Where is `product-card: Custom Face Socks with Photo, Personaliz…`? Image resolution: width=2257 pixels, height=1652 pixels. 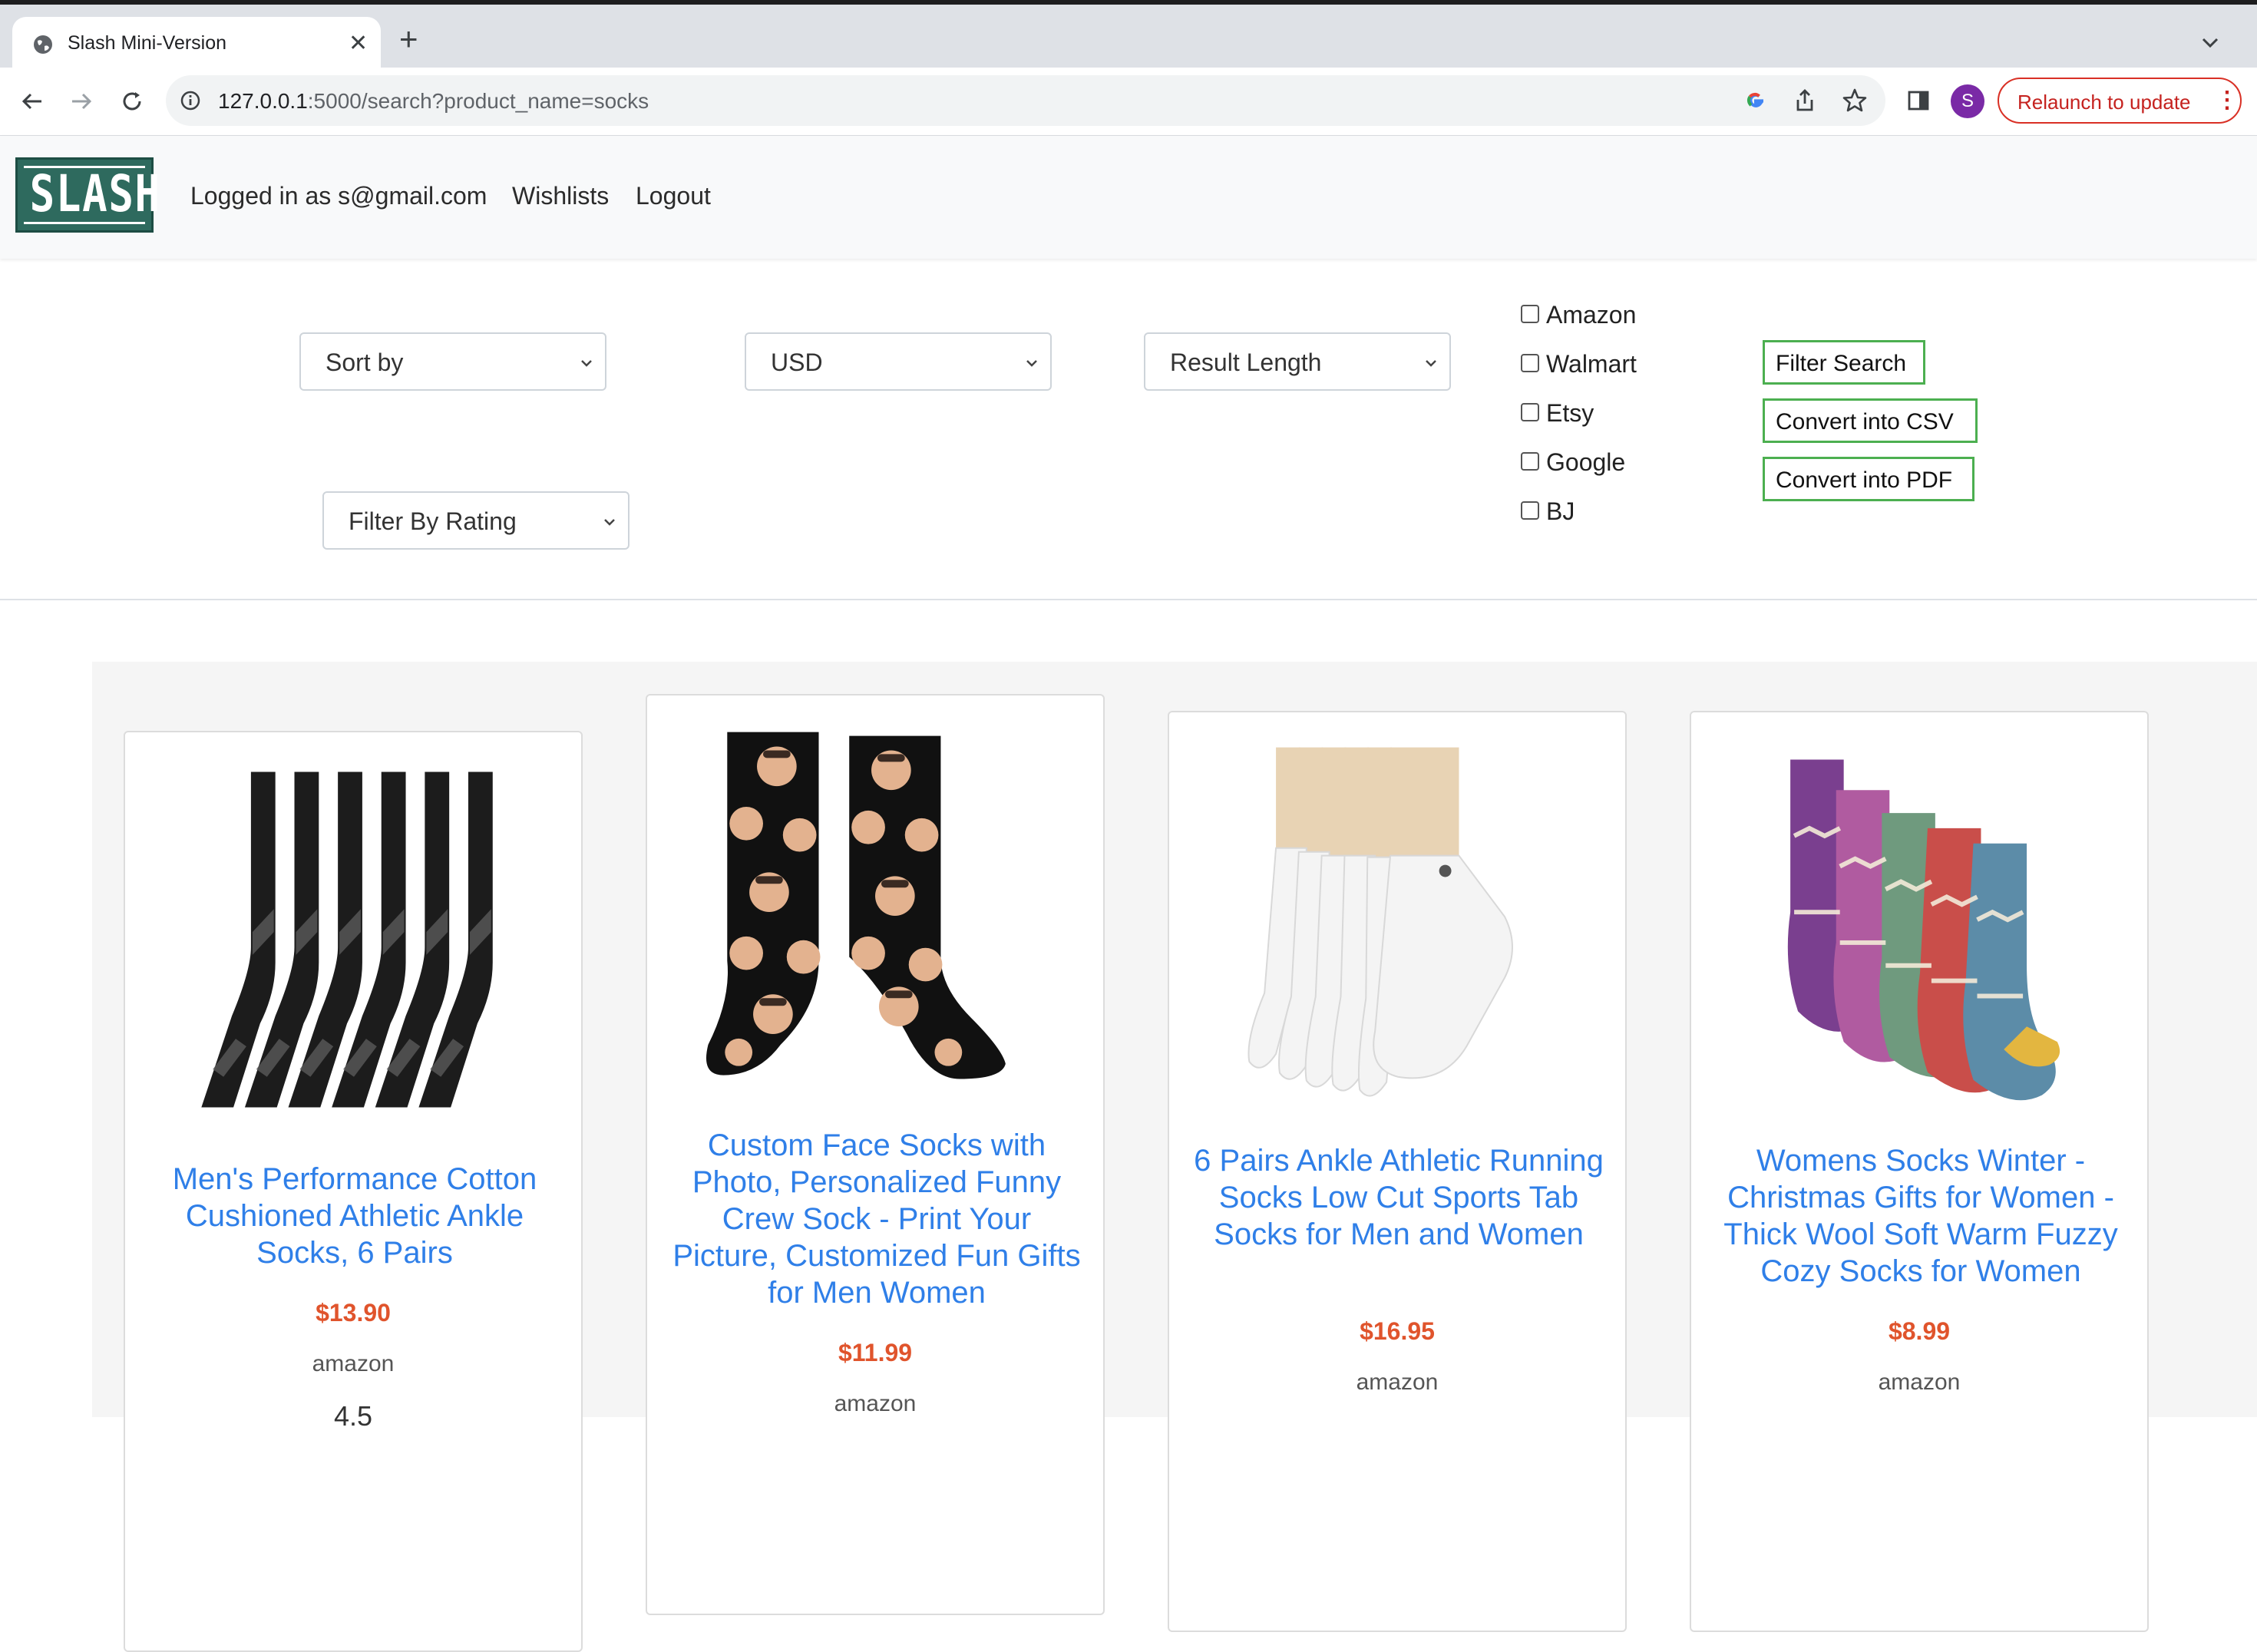 product-card: Custom Face Socks with Photo, Personaliz… is located at coordinates (875, 1154).